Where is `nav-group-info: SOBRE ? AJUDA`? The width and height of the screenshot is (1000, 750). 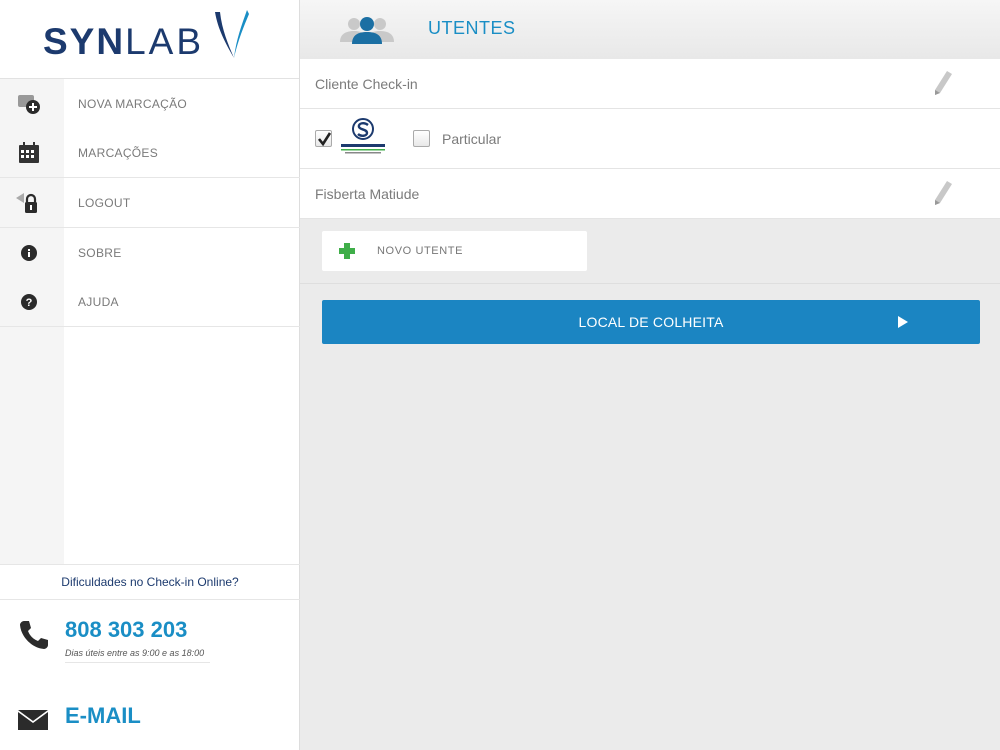
nav-group-info: SOBRE ? AJUDA is located at coordinates (150, 277).